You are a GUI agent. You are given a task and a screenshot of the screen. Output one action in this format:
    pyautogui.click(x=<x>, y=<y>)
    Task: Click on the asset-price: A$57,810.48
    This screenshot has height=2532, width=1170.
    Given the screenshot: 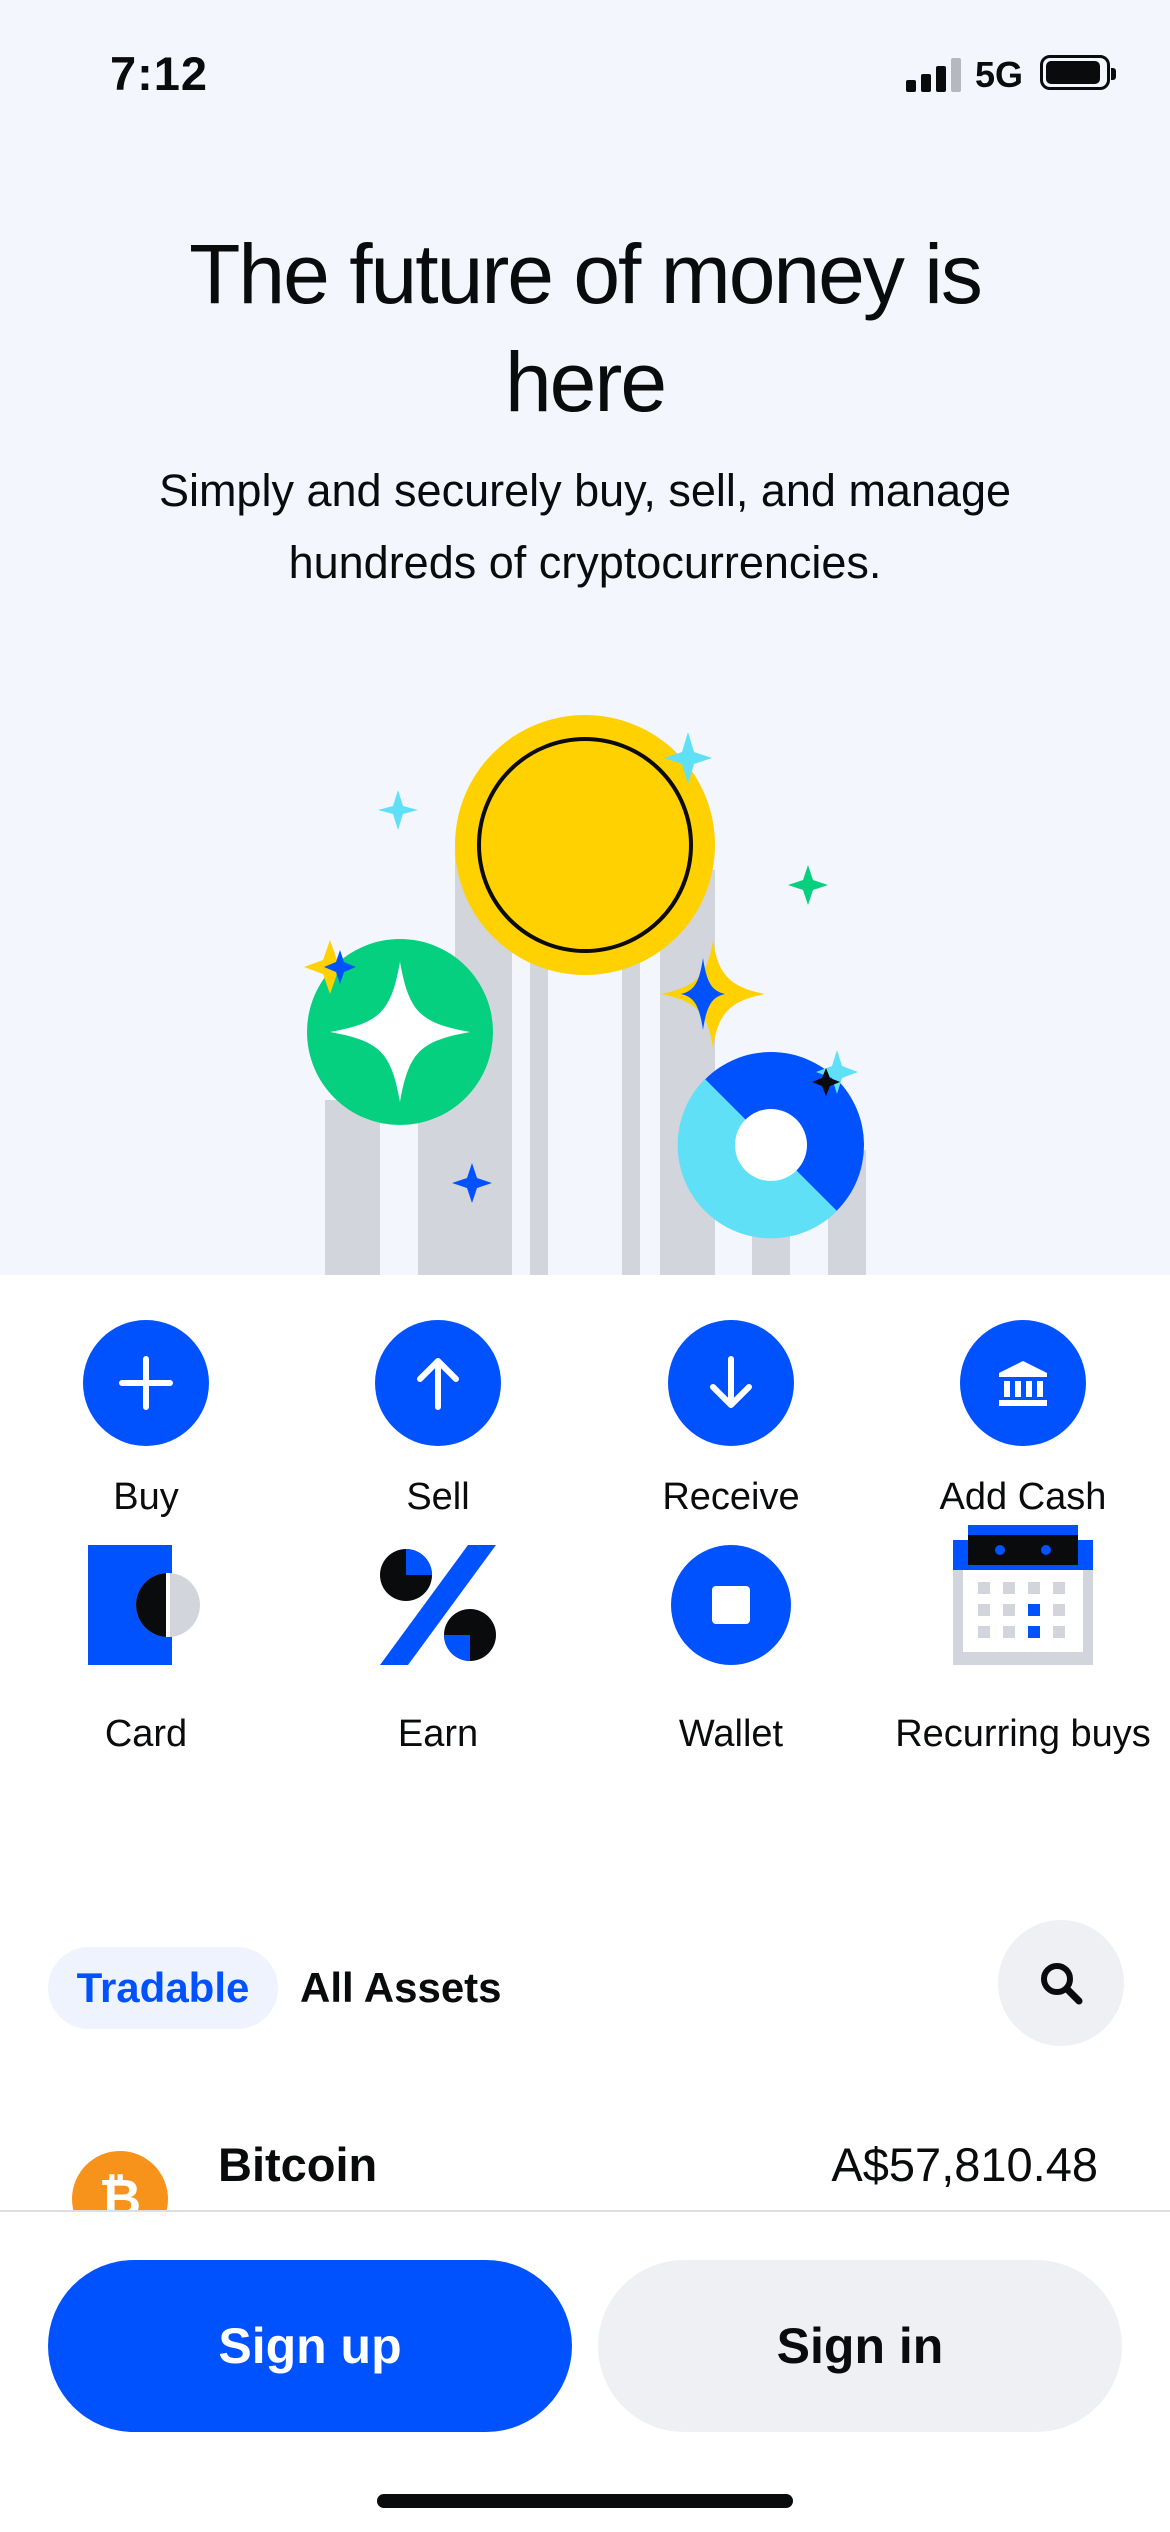 What is the action you would take?
    pyautogui.click(x=964, y=2164)
    